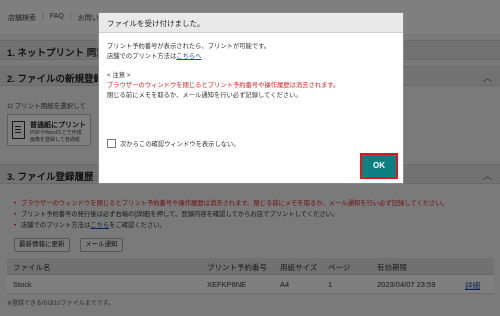 This screenshot has width=500, height=316. What do you see at coordinates (379, 166) in the screenshot?
I see `ok-button: OK` at bounding box center [379, 166].